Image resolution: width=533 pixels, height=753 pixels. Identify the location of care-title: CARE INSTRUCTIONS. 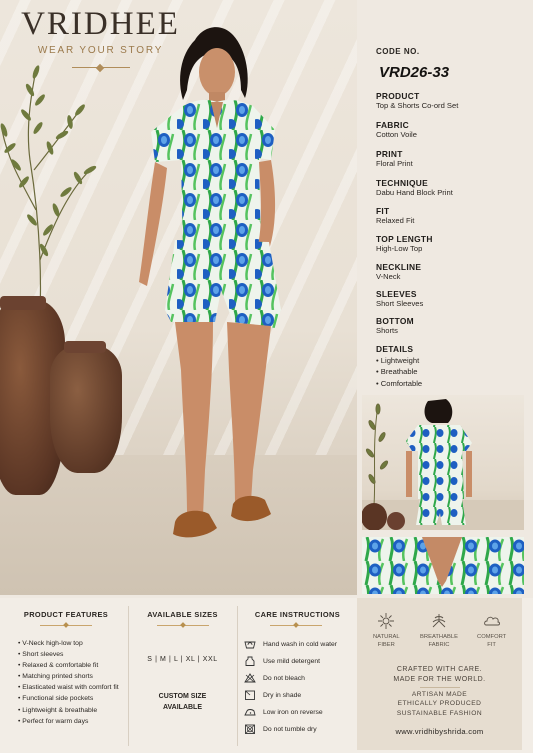
(297, 614).